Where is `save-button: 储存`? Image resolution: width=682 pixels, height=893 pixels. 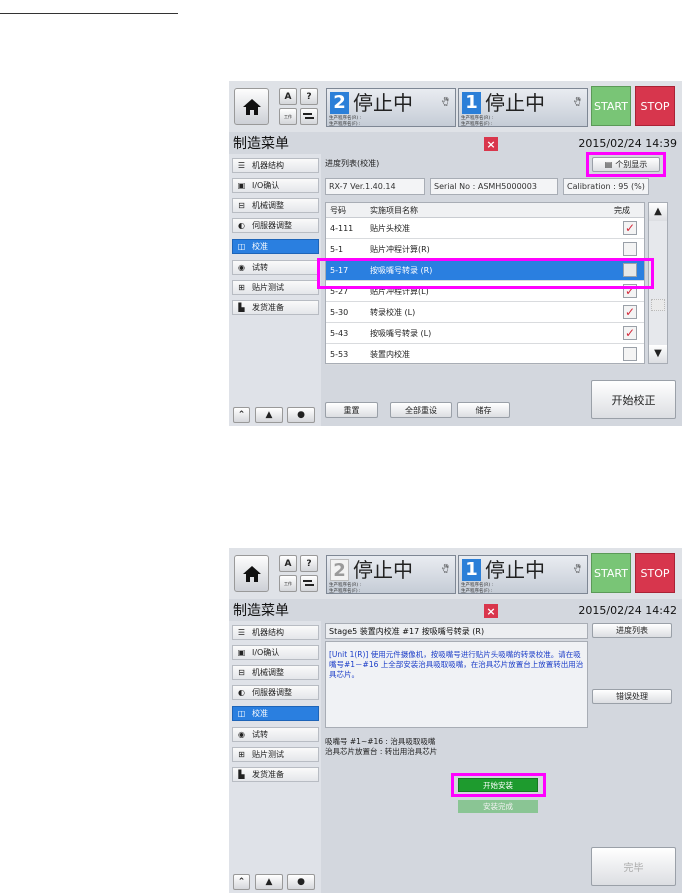
save-button: 储存 is located at coordinates (483, 410).